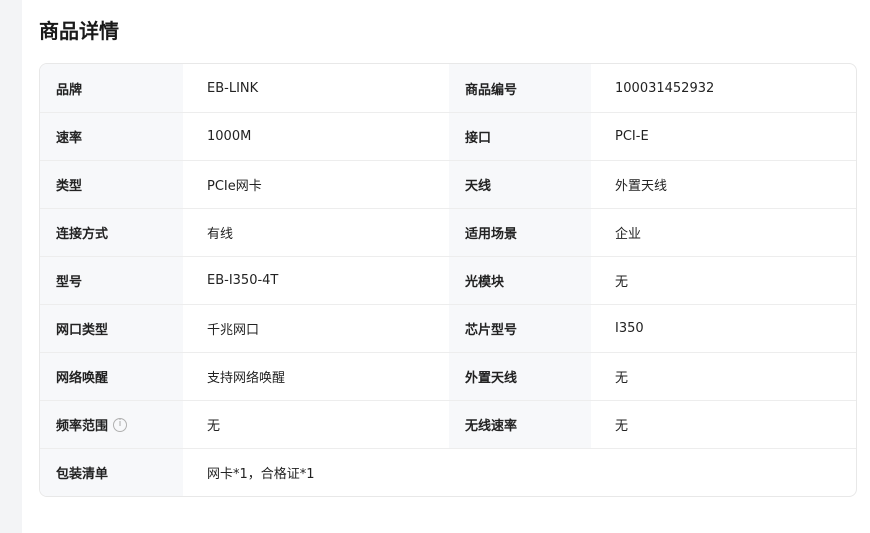  Describe the element at coordinates (520, 232) in the screenshot. I see `spec-label: 适用场景` at that location.